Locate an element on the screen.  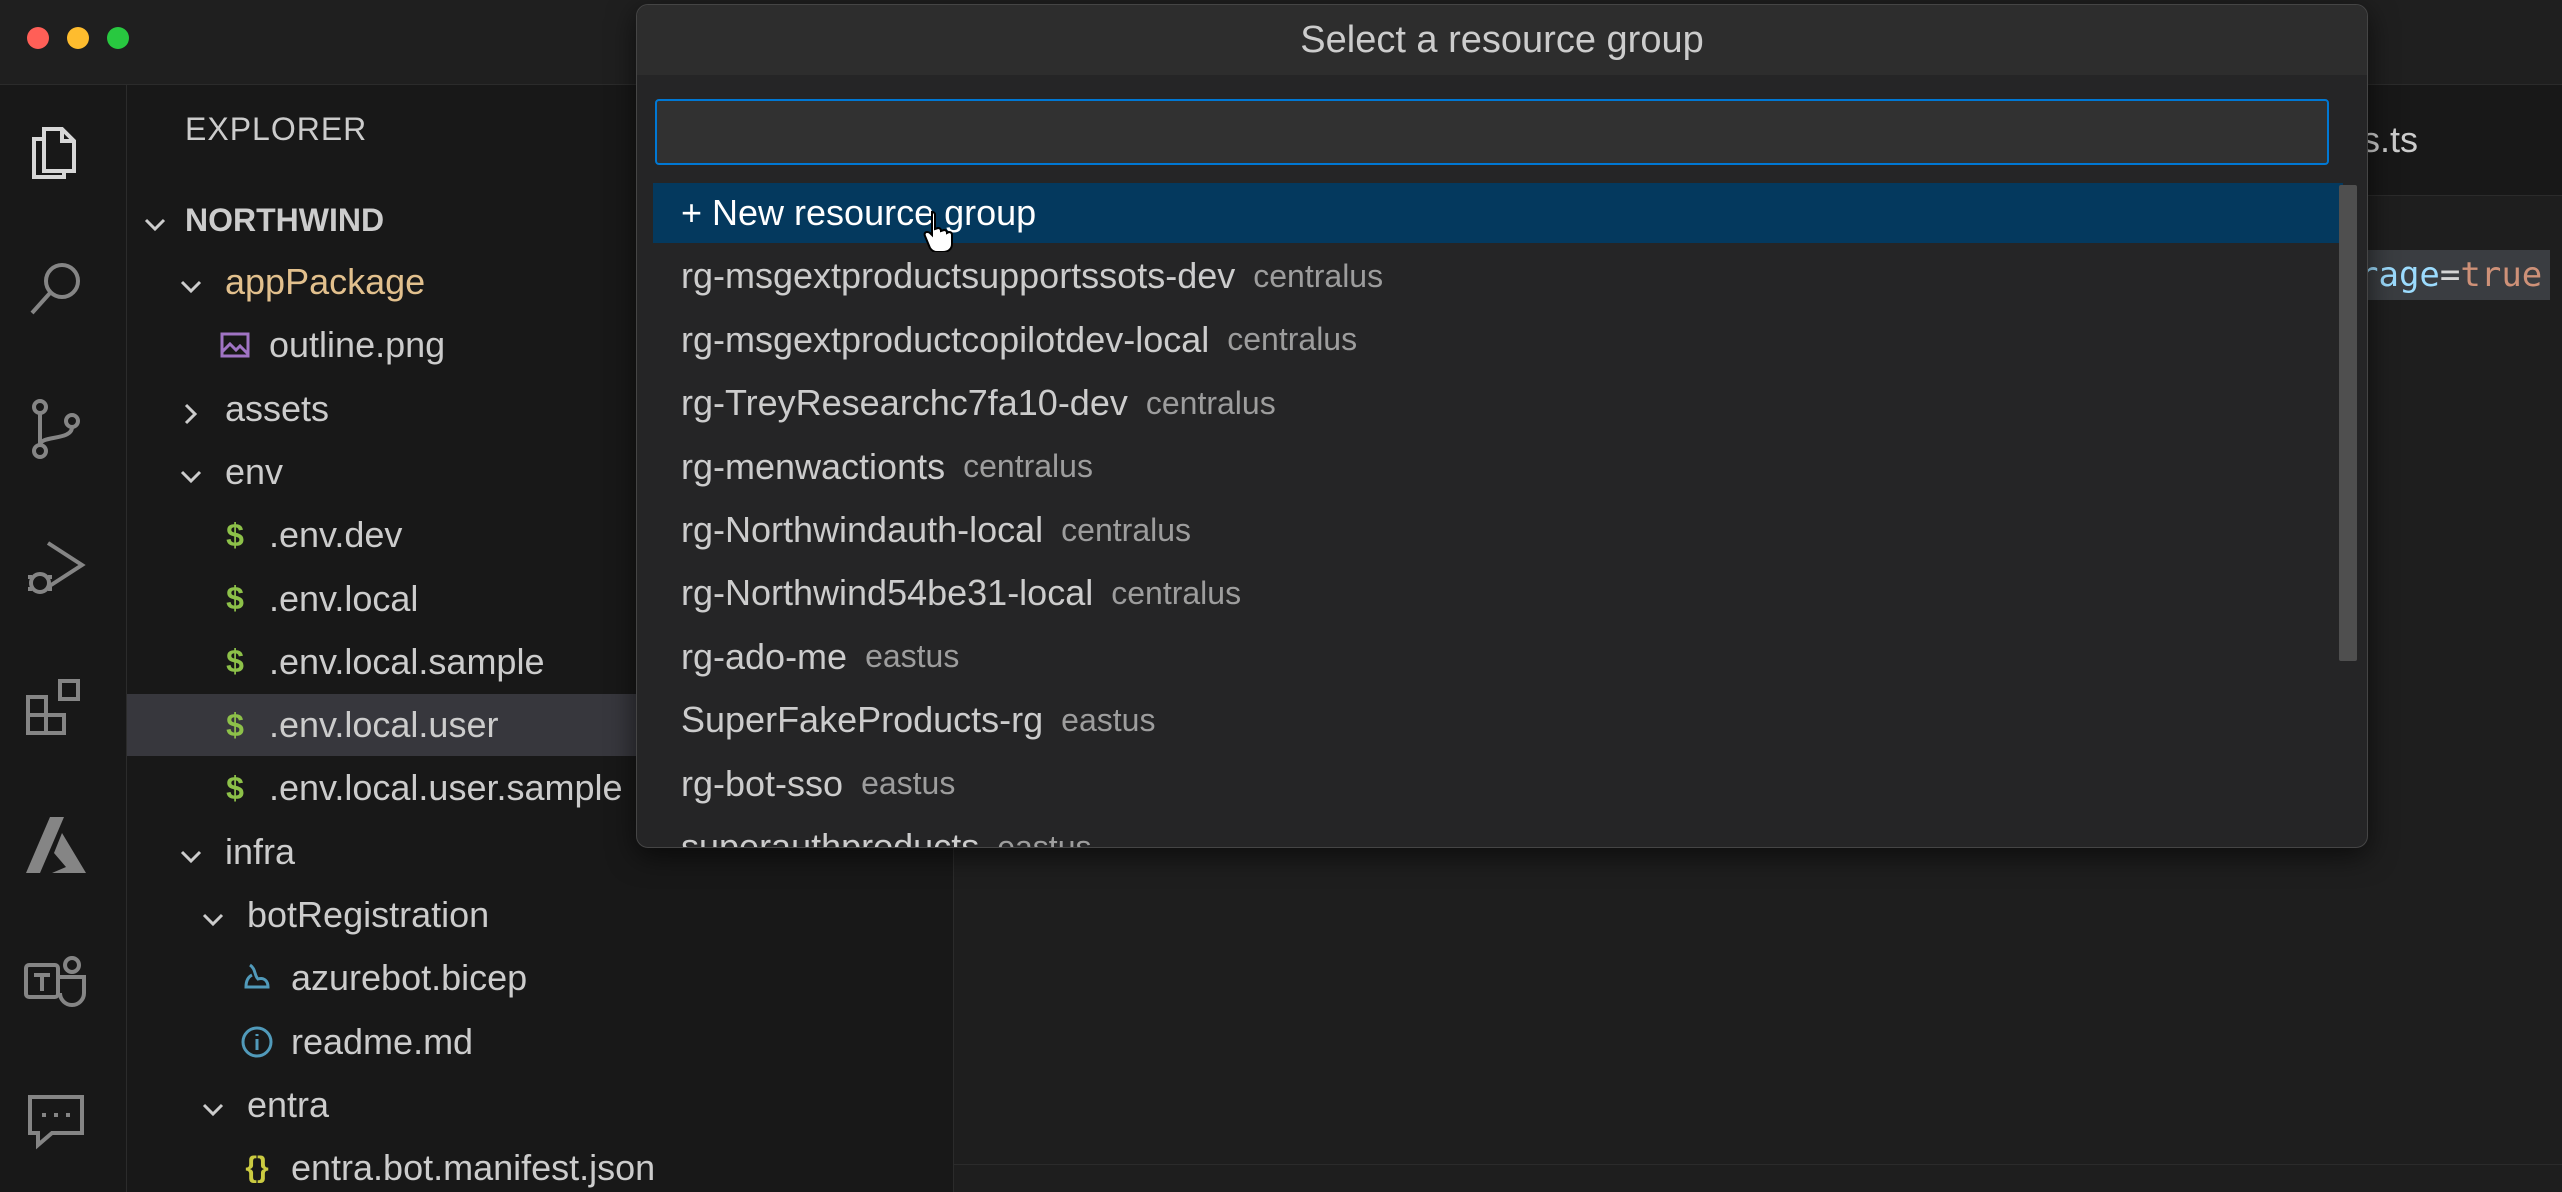
teams-icon is located at coordinates (55, 981).